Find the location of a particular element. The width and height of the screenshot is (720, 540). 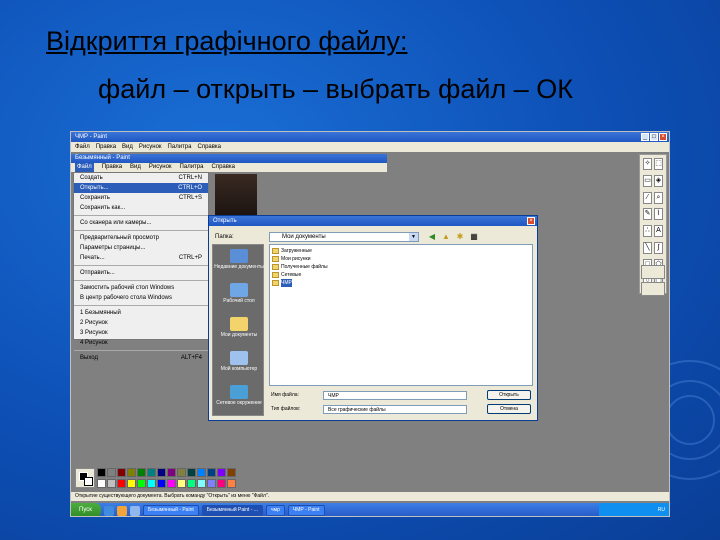

file-menu-item: Печать... CTRL+P is located at coordinates (141, 258).